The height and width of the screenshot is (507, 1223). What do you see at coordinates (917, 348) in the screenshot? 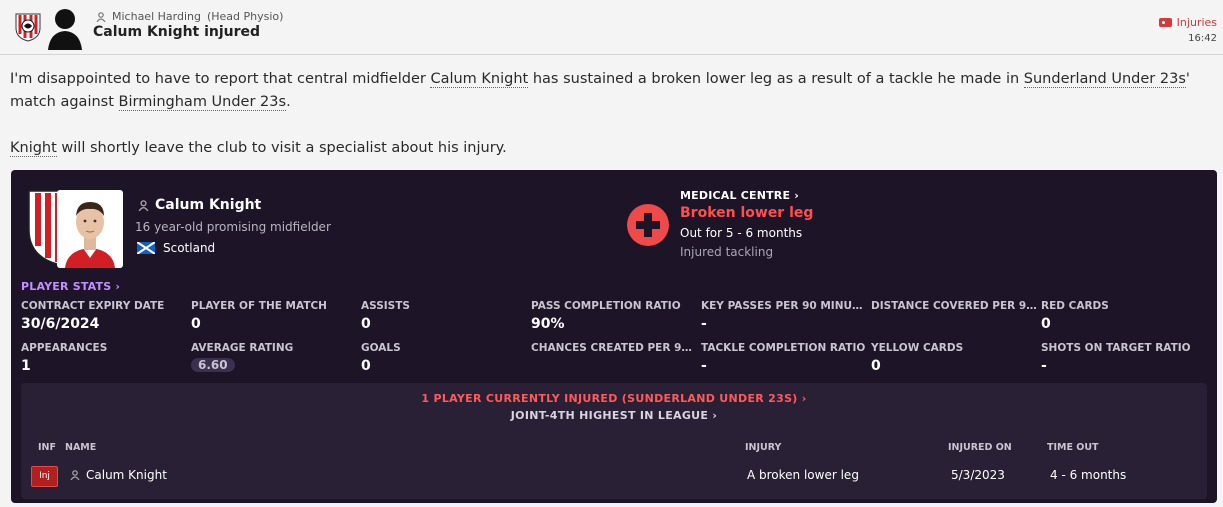
I see `stat-label: YELLOW CARDS` at bounding box center [917, 348].